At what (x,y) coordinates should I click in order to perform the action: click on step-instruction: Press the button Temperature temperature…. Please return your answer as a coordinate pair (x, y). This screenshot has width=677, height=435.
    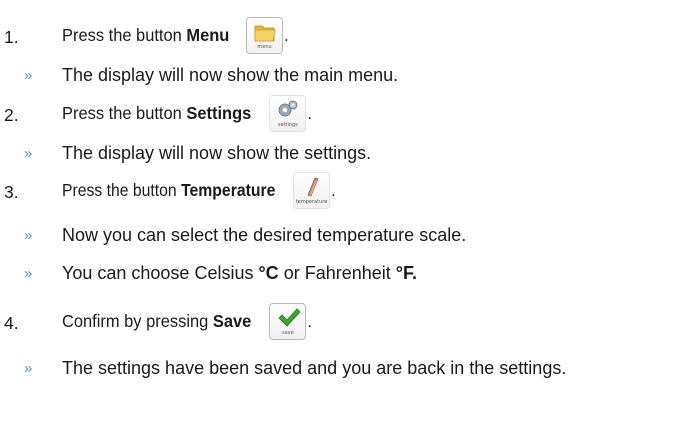
    Looking at the image, I should click on (199, 190).